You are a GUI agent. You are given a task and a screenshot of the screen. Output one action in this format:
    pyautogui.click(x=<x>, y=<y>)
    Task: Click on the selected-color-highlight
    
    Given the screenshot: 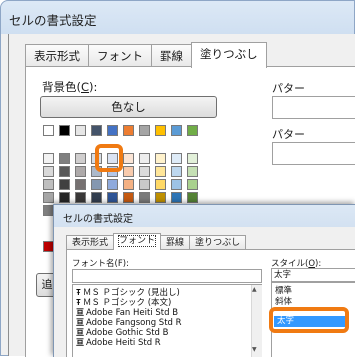 What is the action you would take?
    pyautogui.click(x=109, y=158)
    